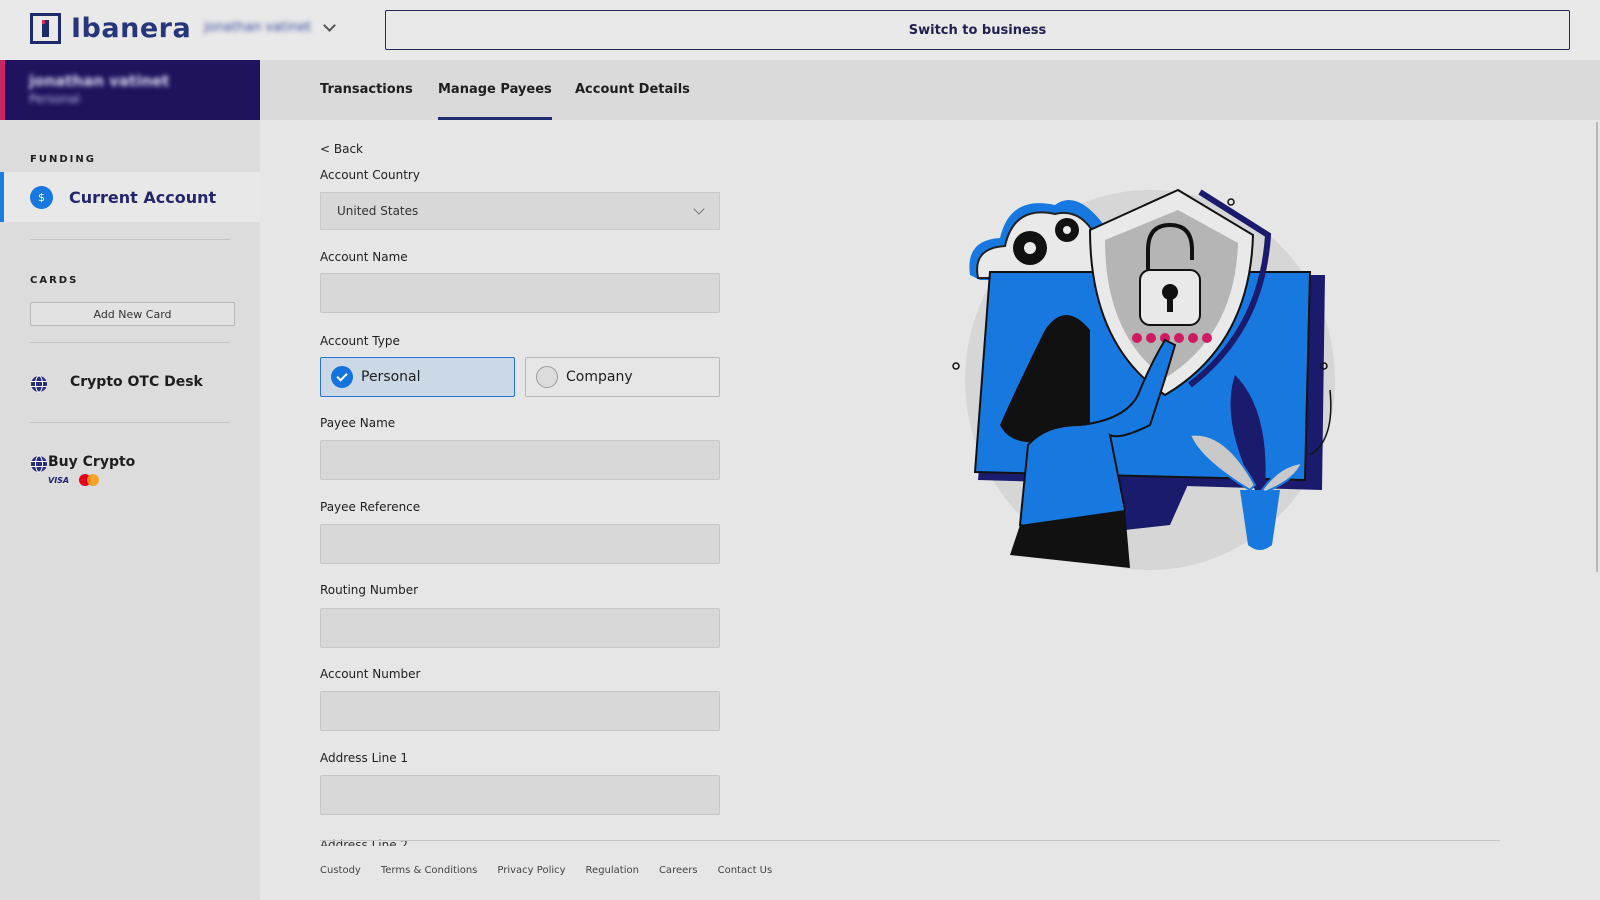 This screenshot has height=900, width=1600. What do you see at coordinates (520, 211) in the screenshot?
I see `account-country-select: United States` at bounding box center [520, 211].